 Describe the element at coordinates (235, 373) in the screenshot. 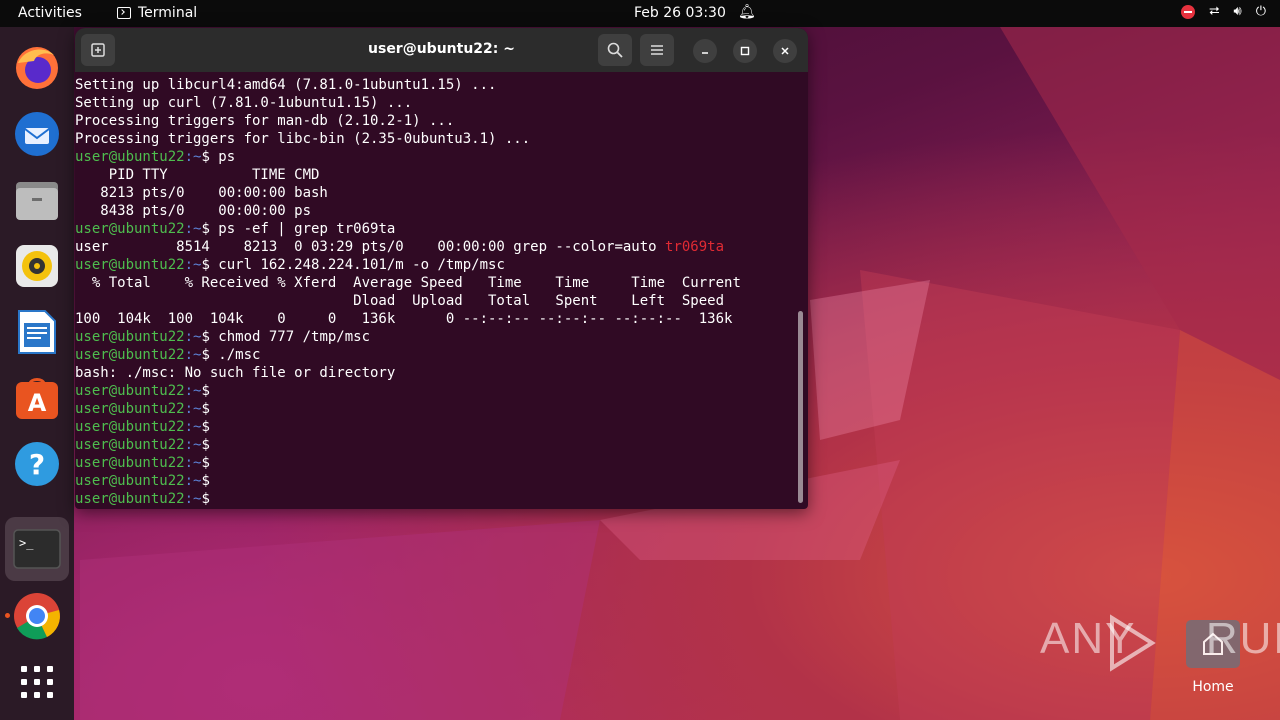

I see `output-text: bash: ./msc: No such file or directory` at that location.